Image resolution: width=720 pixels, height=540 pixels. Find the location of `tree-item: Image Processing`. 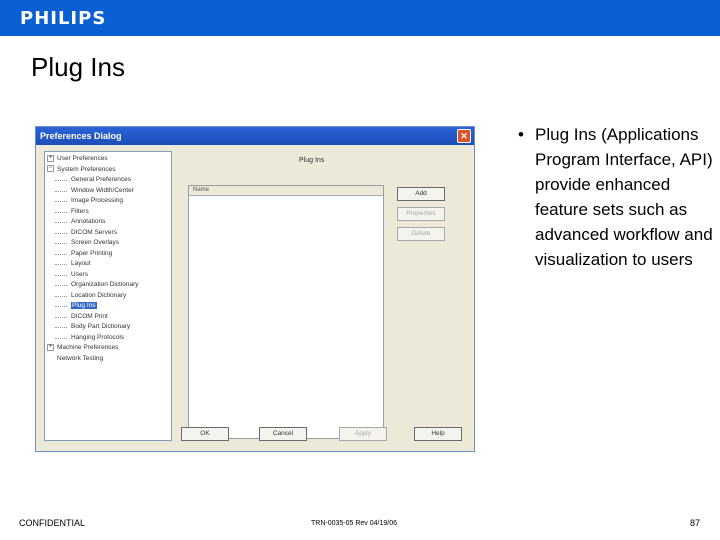

tree-item: Image Processing is located at coordinates (109, 201).